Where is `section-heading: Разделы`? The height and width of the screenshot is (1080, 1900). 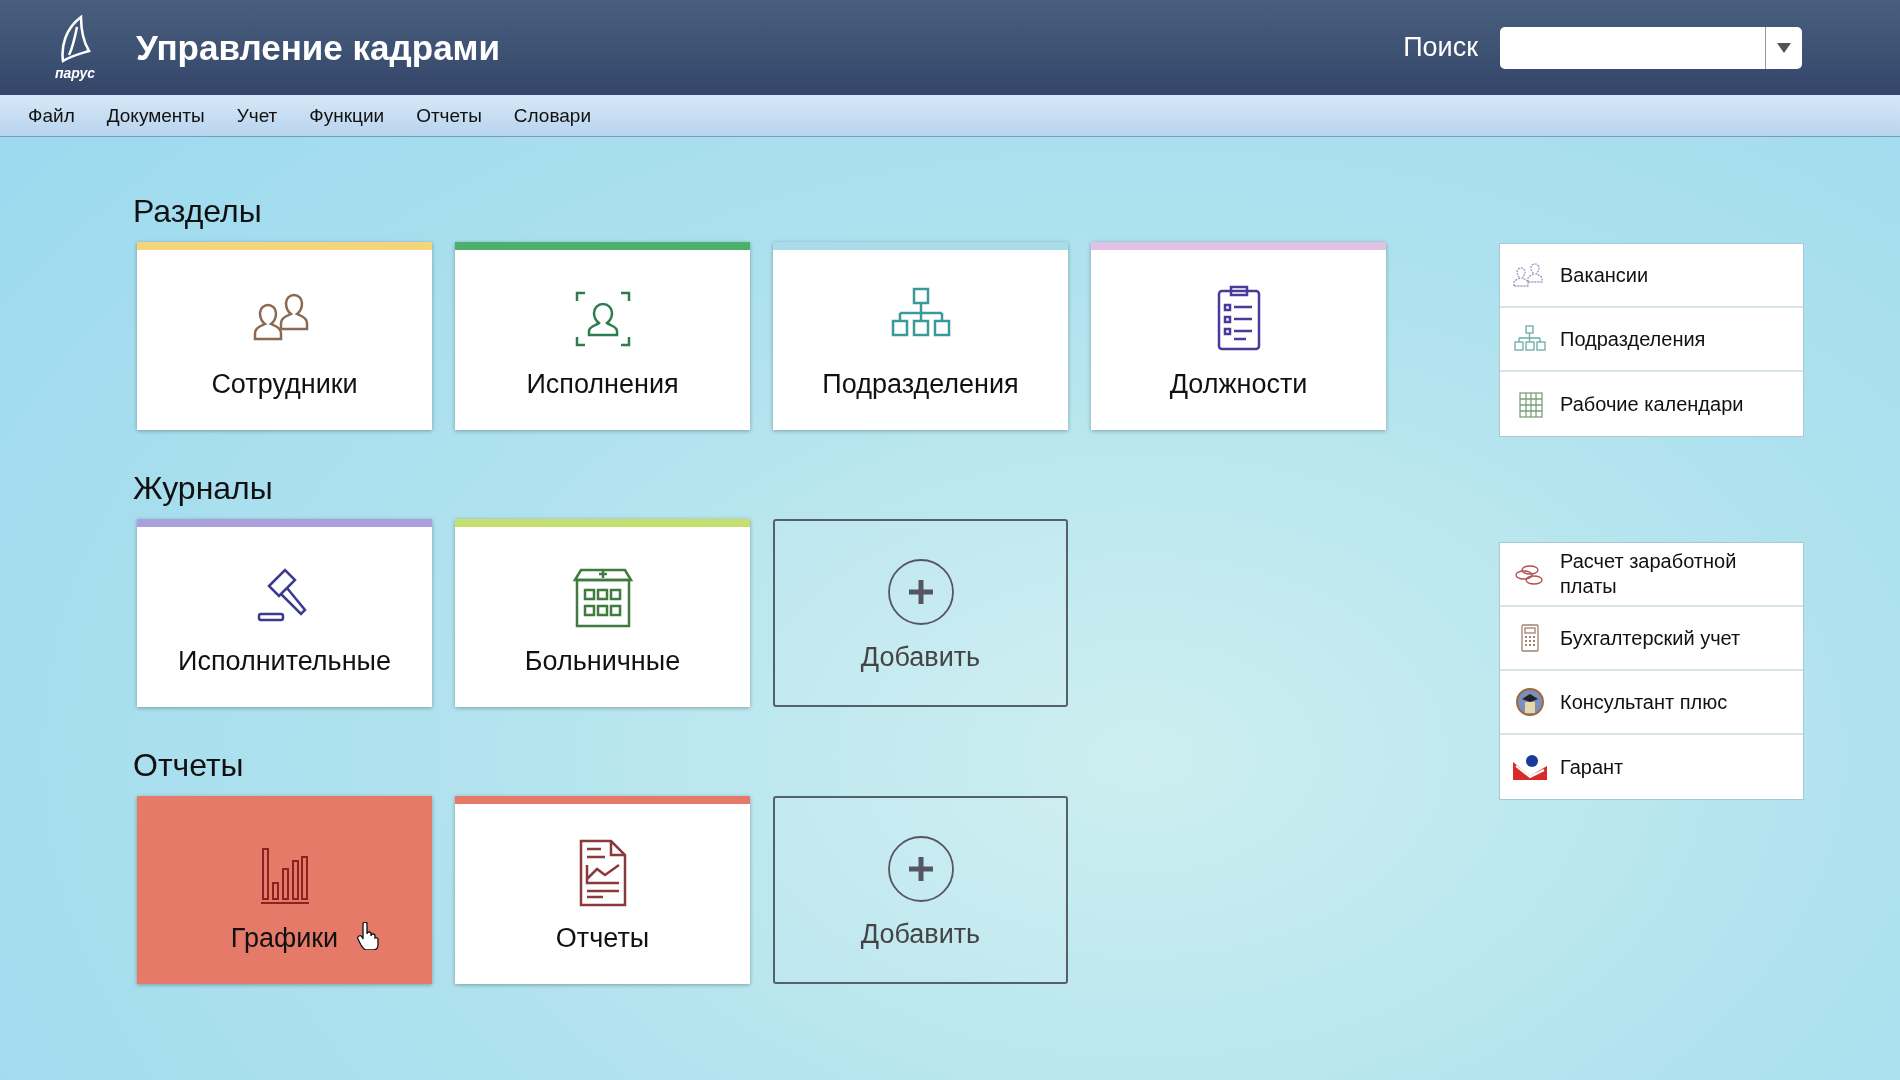 section-heading: Разделы is located at coordinates (198, 211).